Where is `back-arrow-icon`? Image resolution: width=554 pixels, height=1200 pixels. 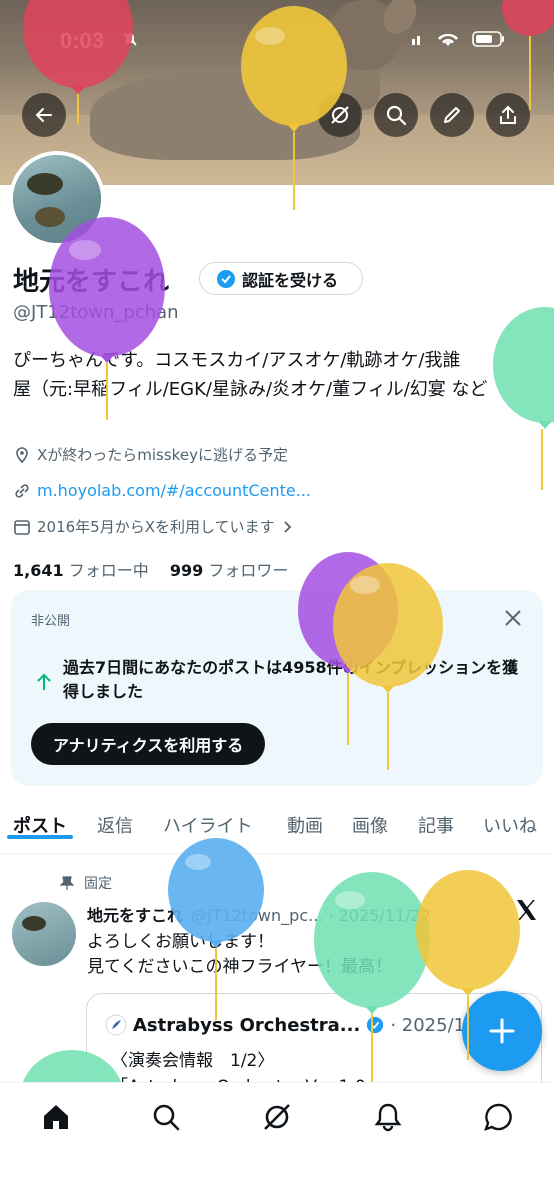
back-arrow-icon is located at coordinates (43, 115).